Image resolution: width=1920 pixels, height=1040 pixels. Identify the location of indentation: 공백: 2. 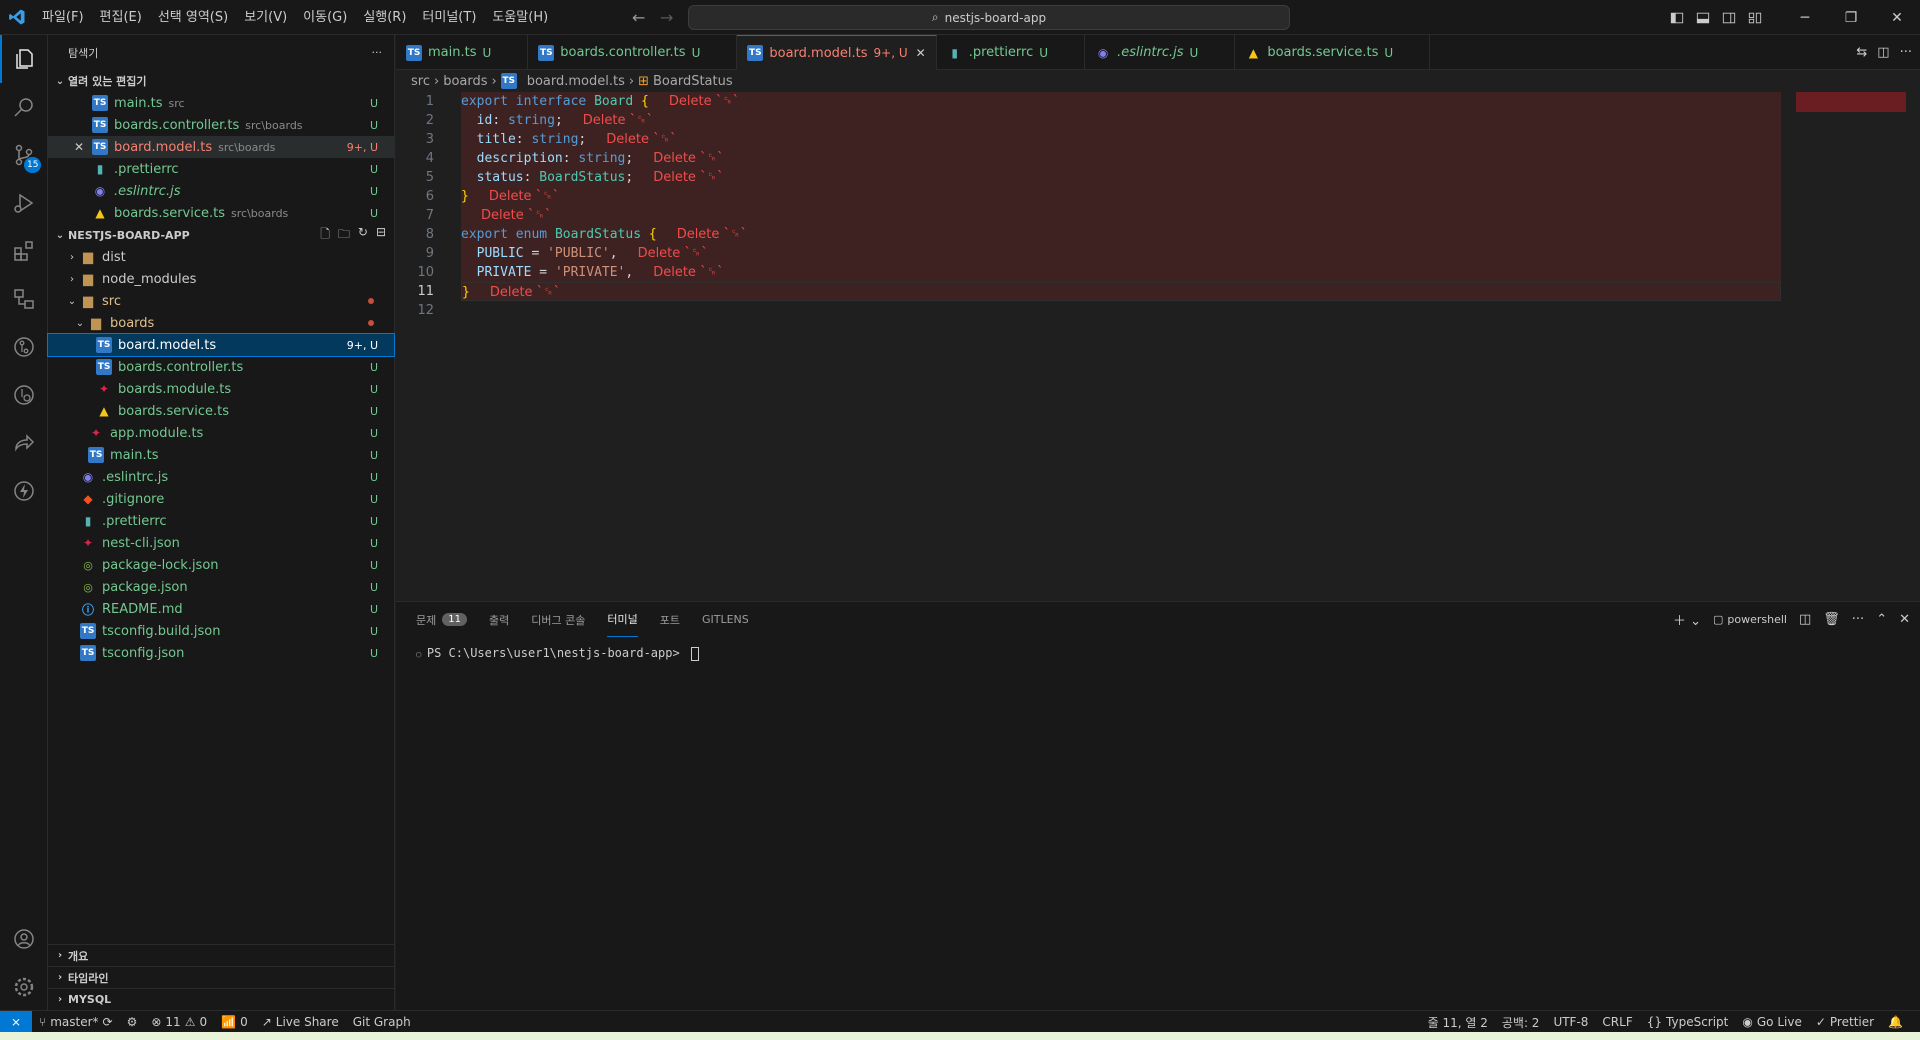
(1521, 1022).